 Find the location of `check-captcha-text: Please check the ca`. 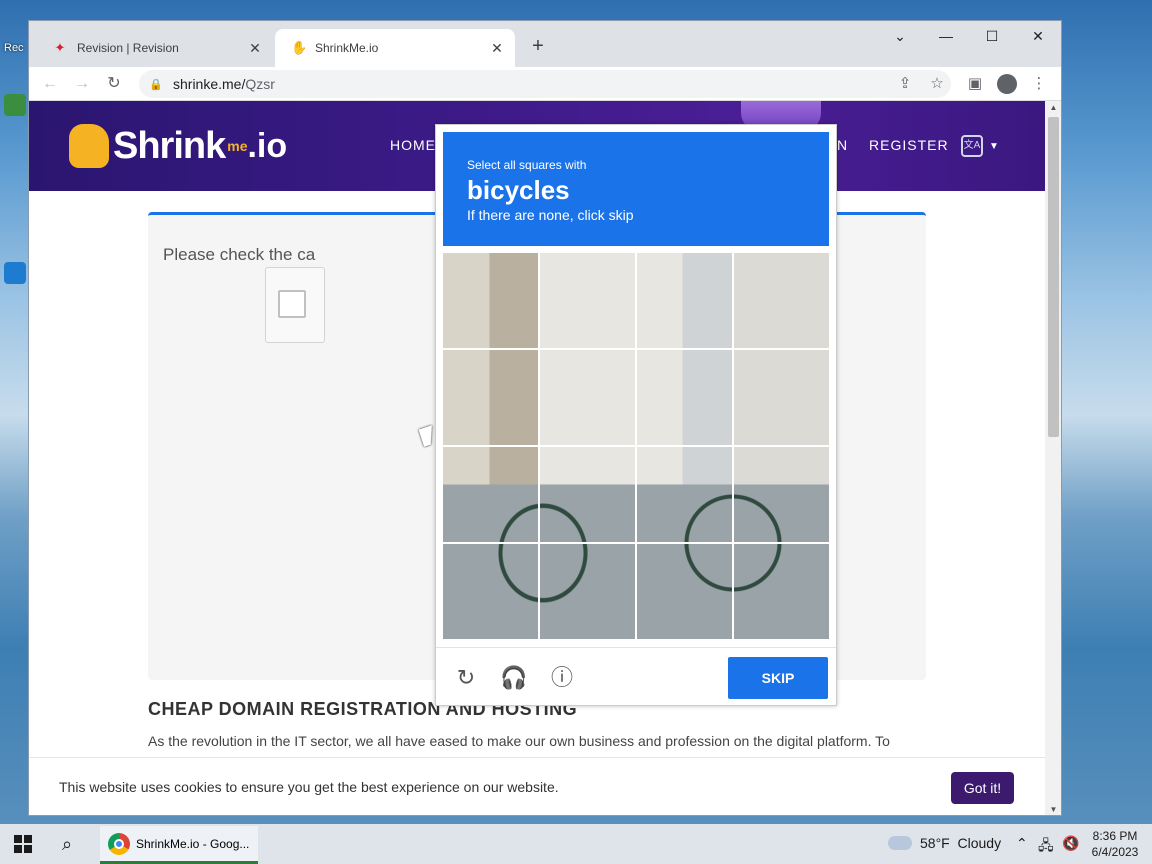

check-captcha-text: Please check the ca is located at coordinates (239, 254).